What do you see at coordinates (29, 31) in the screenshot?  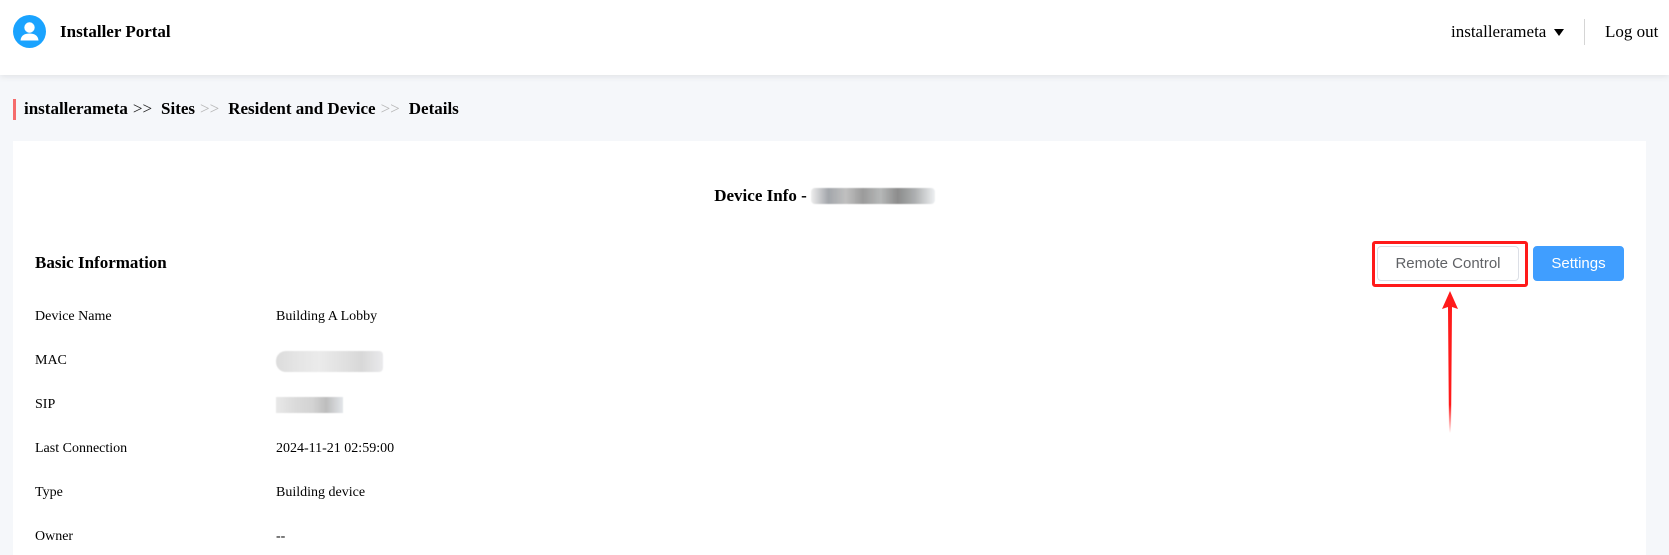 I see `user-avatar-icon` at bounding box center [29, 31].